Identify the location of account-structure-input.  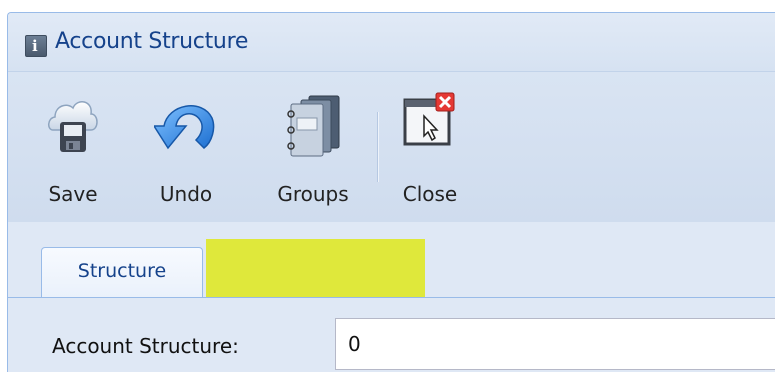
(555, 344).